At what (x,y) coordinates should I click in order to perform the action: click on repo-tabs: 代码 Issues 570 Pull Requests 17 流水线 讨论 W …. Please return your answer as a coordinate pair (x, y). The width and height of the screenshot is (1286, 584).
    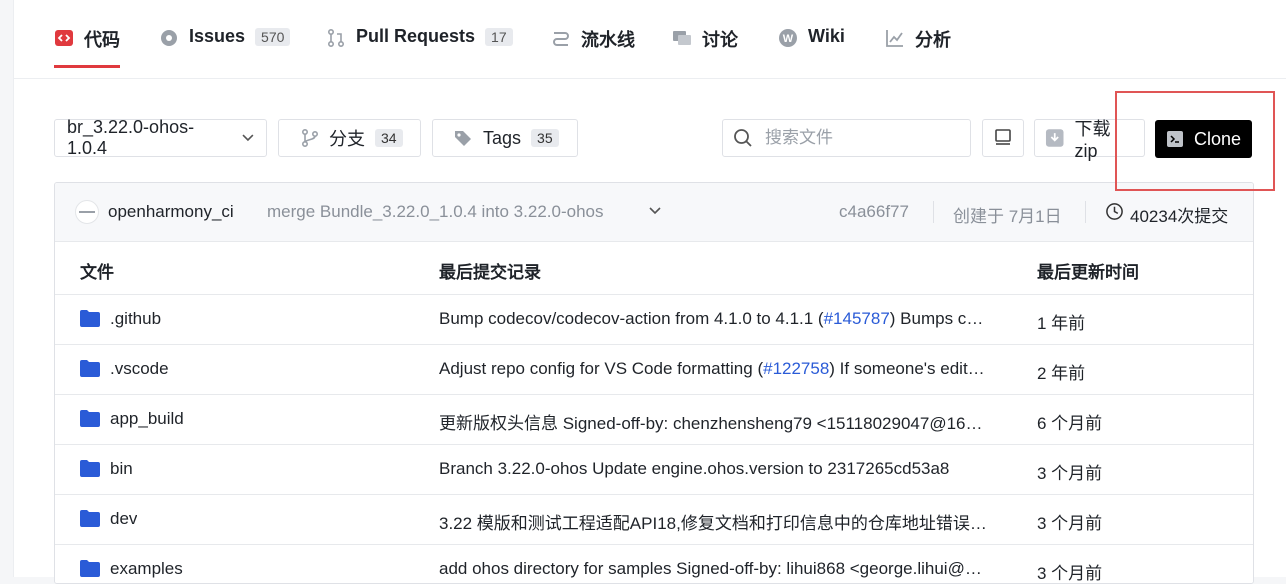
    Looking at the image, I should click on (650, 39).